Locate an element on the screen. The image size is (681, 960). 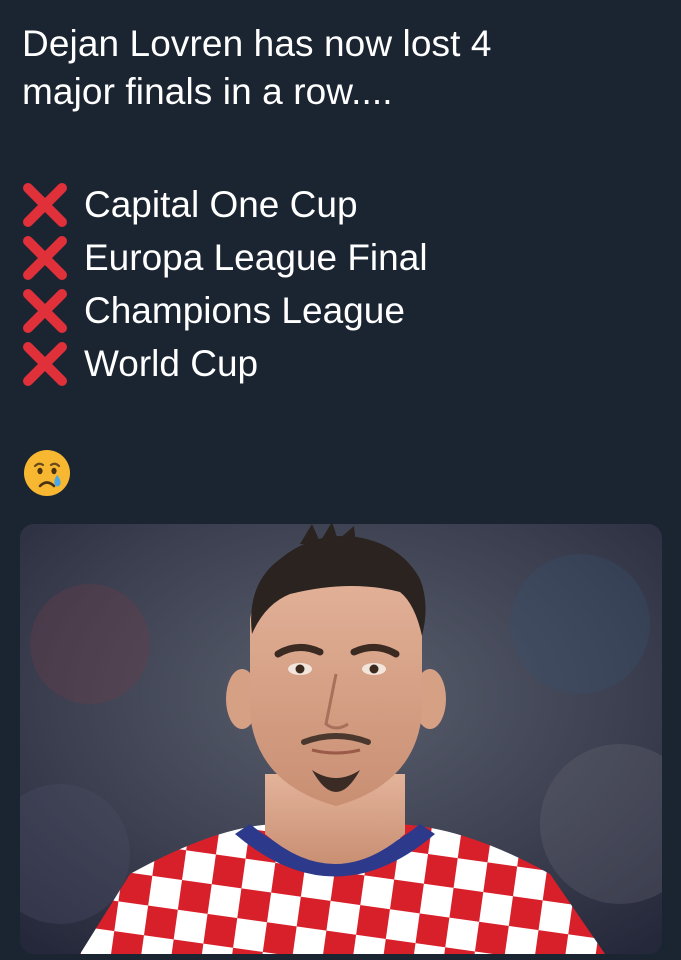
final-label: World Cup is located at coordinates (171, 363).